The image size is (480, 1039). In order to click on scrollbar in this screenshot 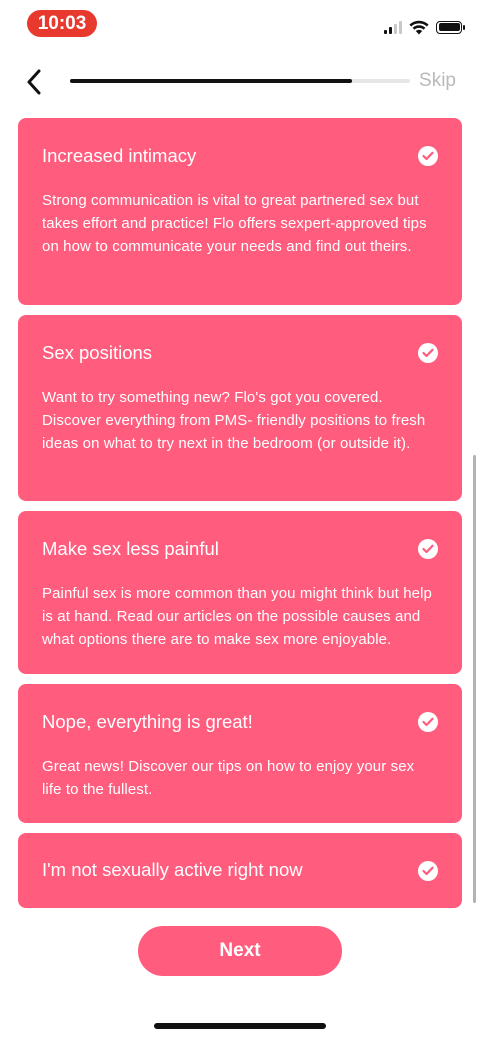, I will do `click(474, 679)`.